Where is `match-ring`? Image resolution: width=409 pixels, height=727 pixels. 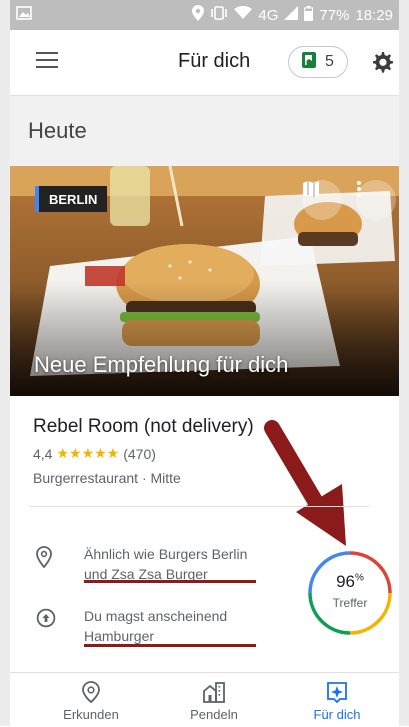
match-ring is located at coordinates (350, 593).